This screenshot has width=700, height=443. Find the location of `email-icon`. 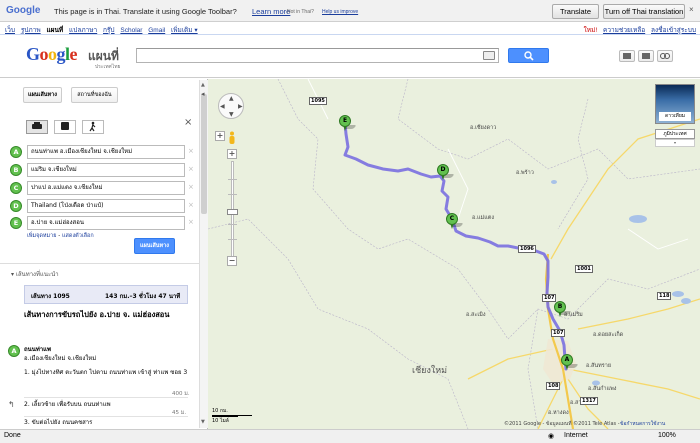

email-icon is located at coordinates (646, 56).